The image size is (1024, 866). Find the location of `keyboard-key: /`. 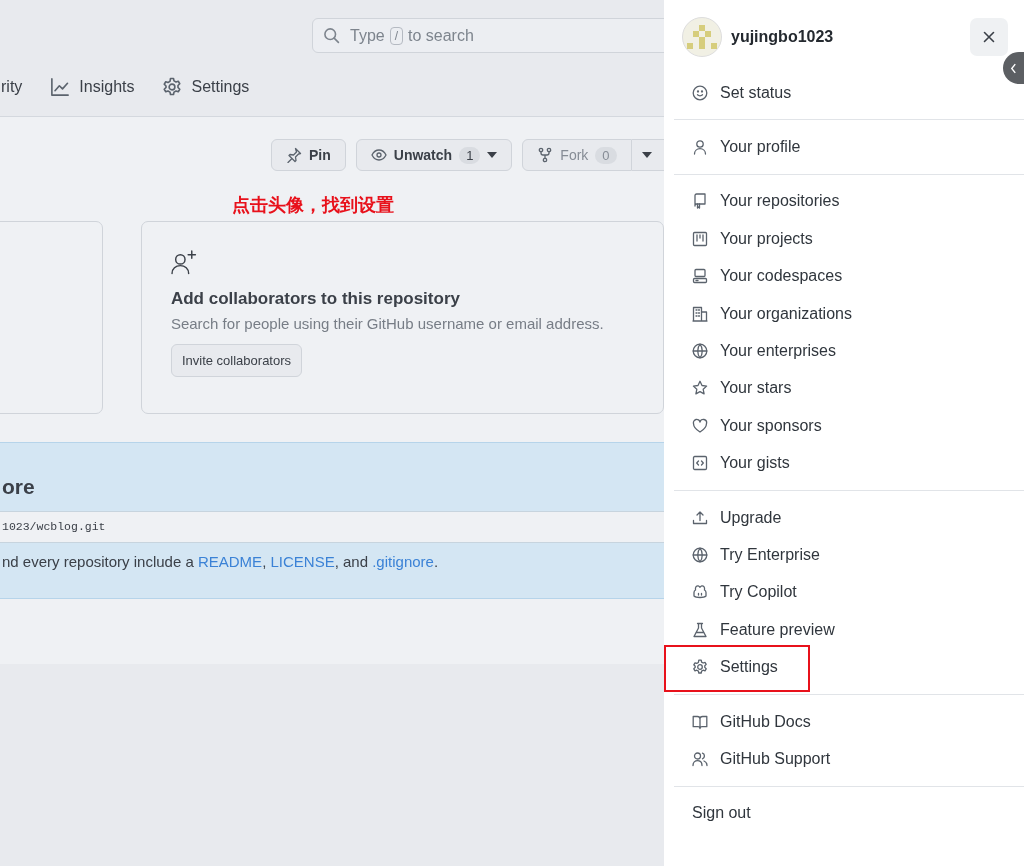

keyboard-key: / is located at coordinates (396, 35).